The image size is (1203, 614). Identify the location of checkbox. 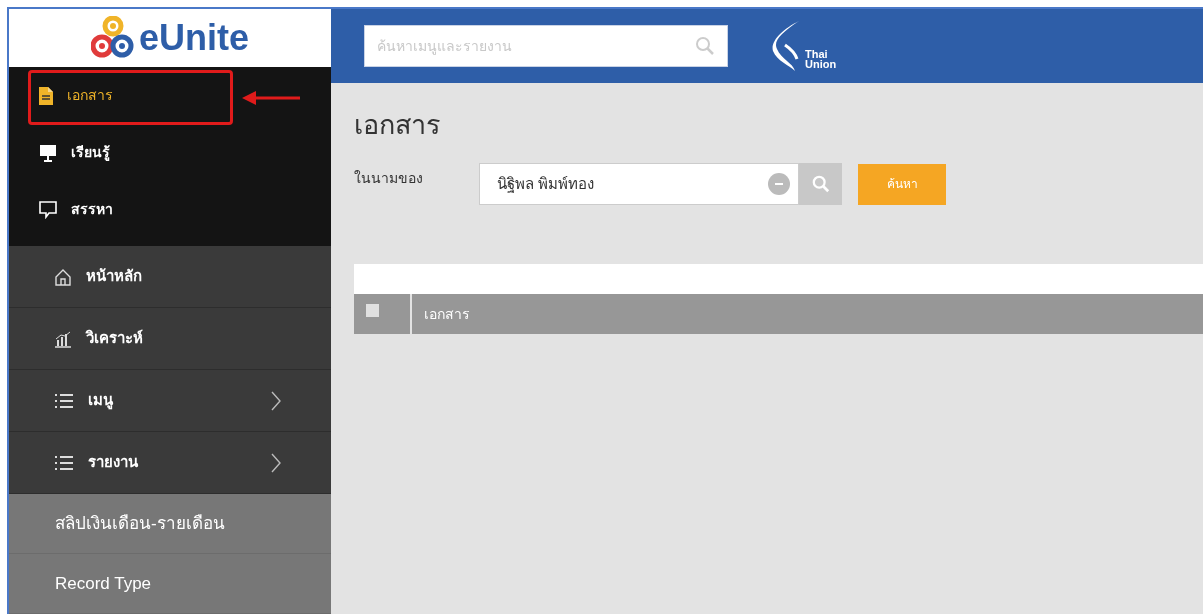
(372, 310).